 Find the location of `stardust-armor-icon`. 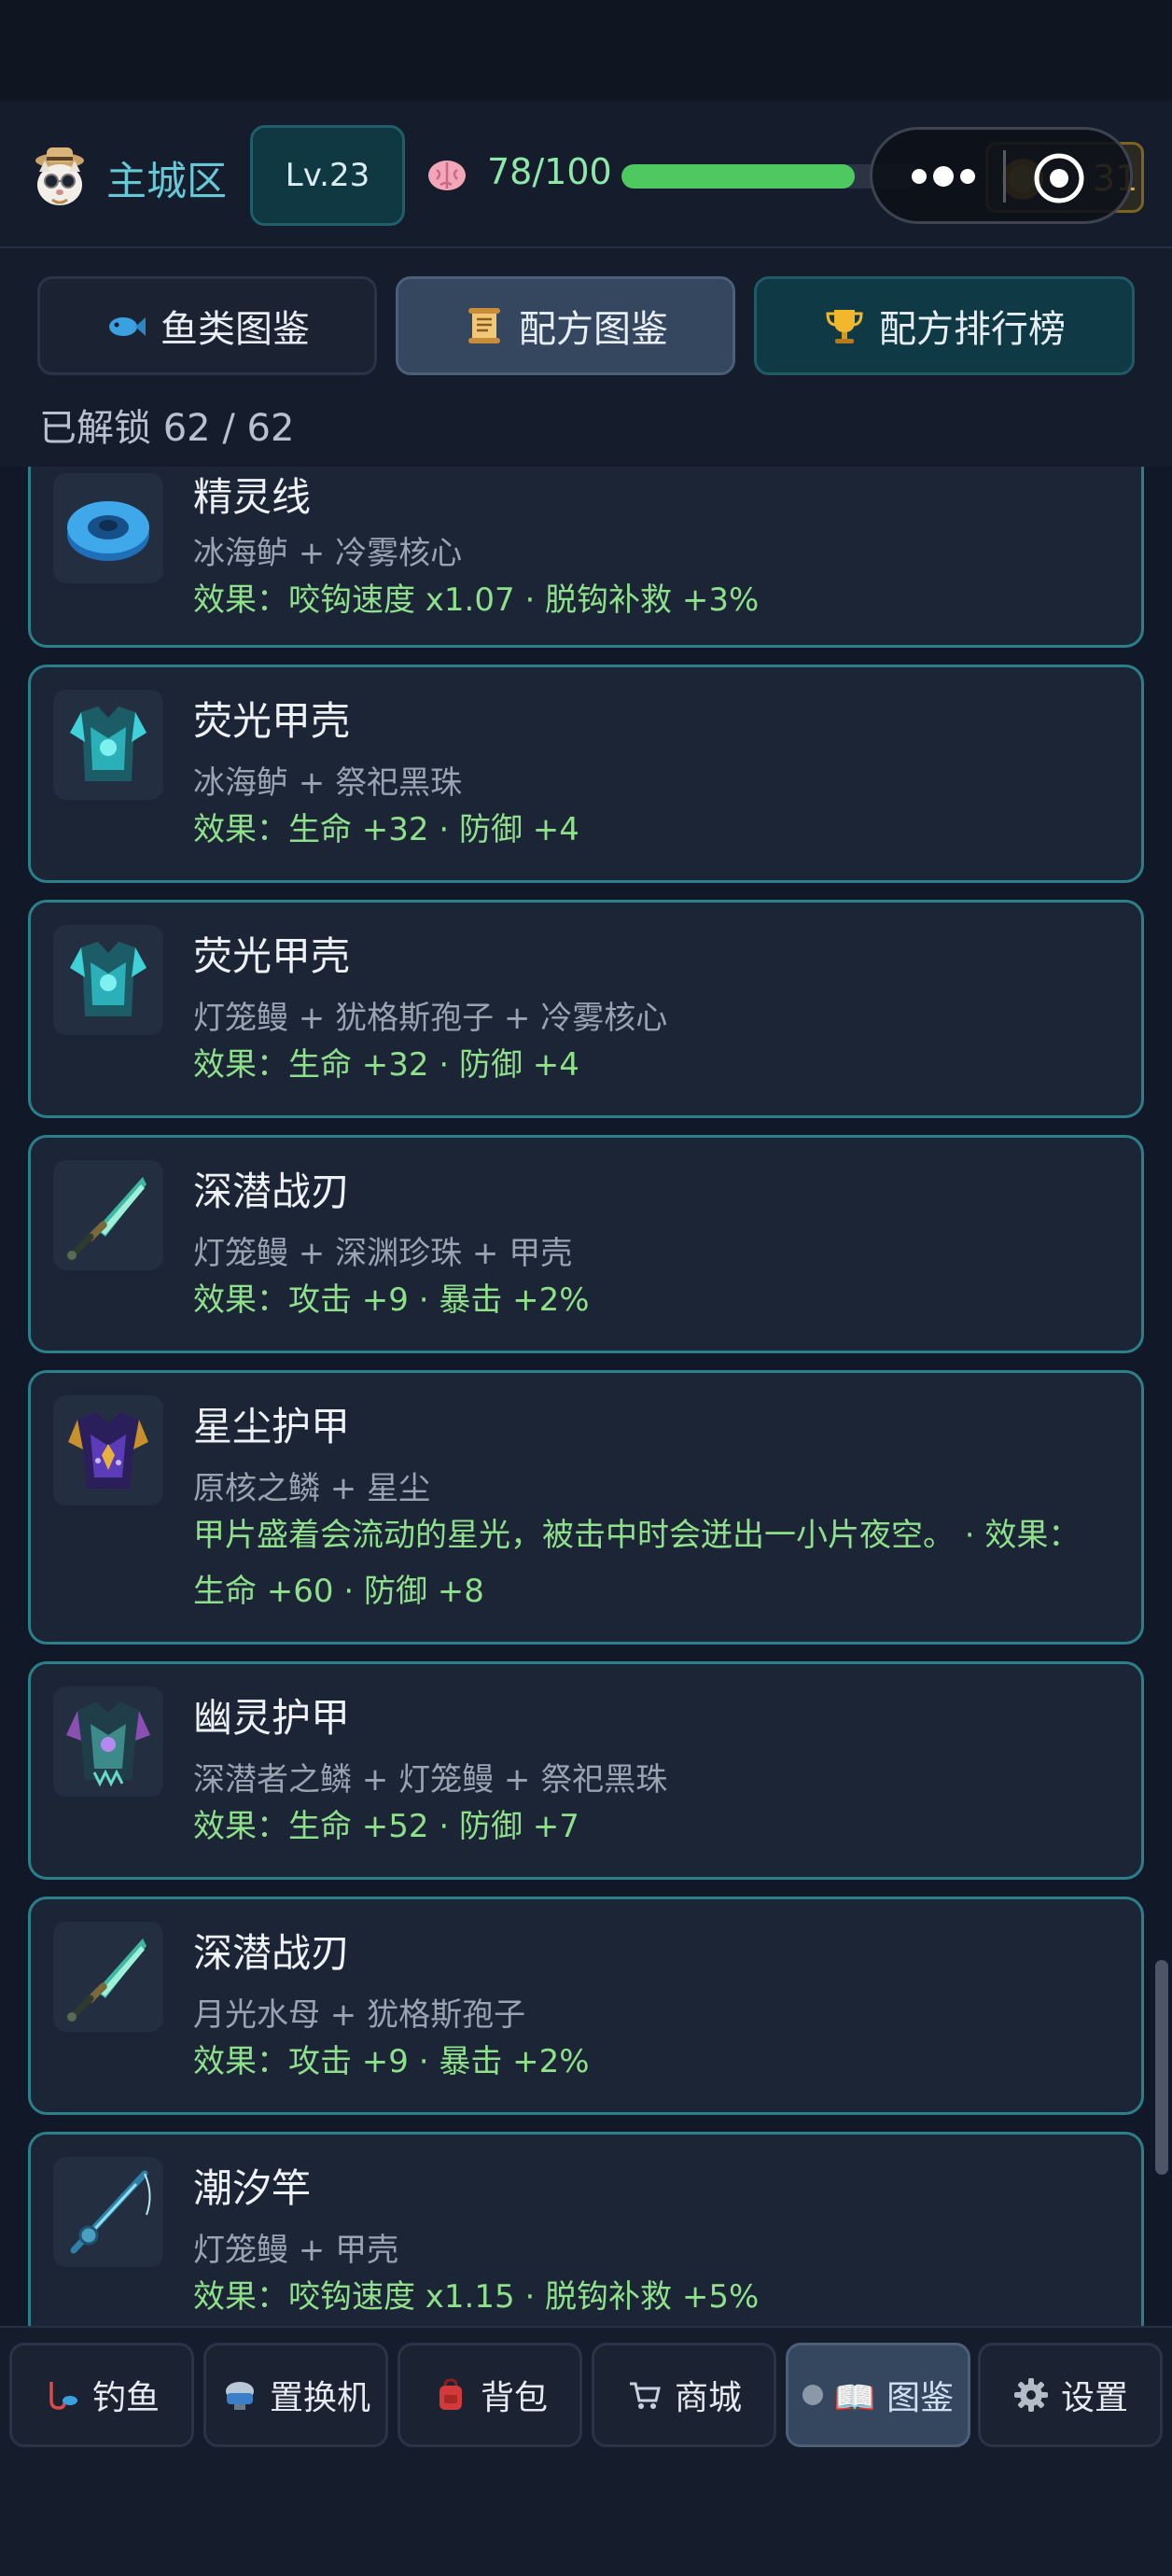

stardust-armor-icon is located at coordinates (108, 1450).